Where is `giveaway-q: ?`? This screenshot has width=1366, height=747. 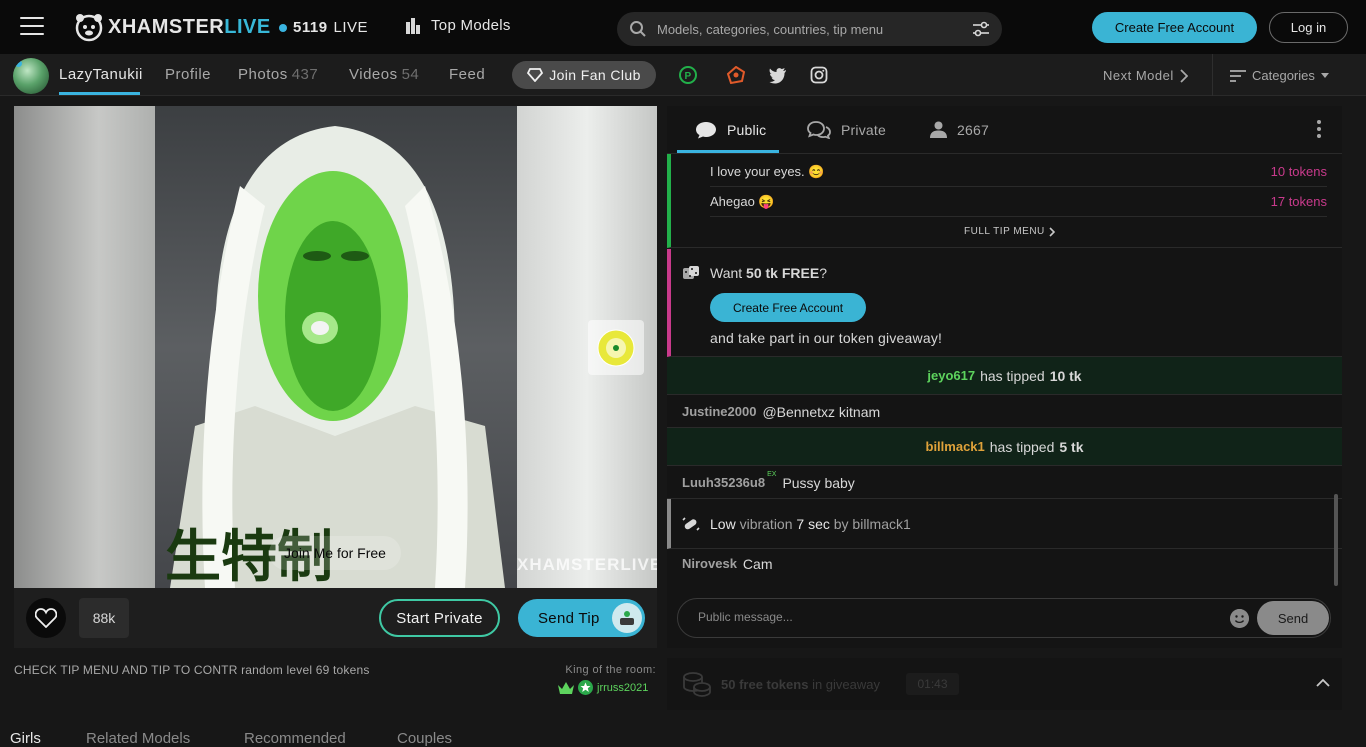
giveaway-q: ? is located at coordinates (823, 273).